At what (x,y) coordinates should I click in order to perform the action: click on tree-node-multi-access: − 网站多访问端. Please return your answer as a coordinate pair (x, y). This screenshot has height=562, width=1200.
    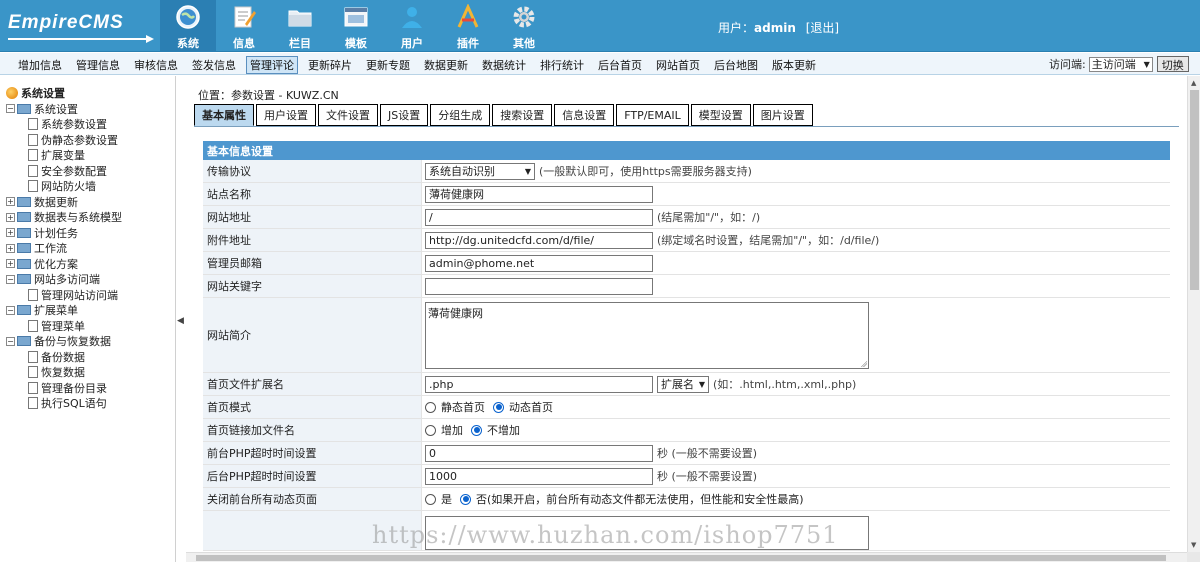
    Looking at the image, I should click on (64, 280).